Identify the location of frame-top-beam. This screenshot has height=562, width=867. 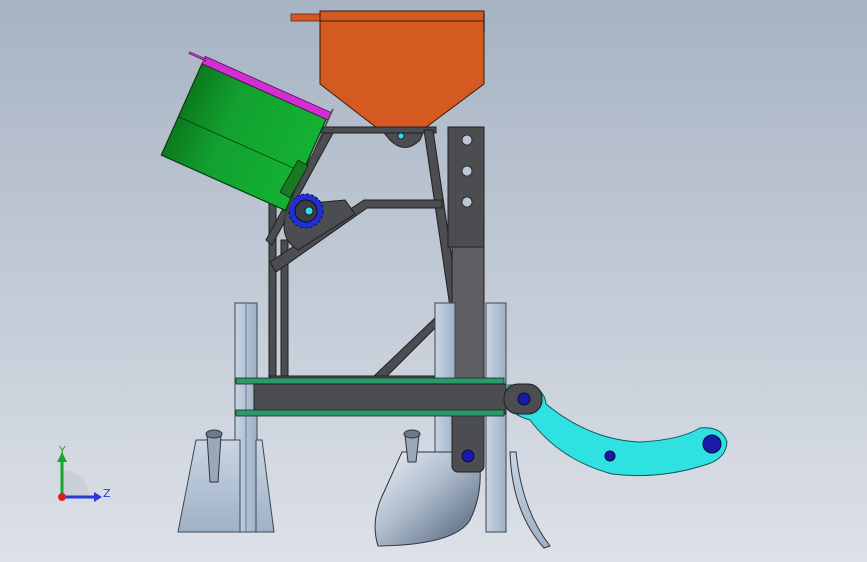
(377, 130).